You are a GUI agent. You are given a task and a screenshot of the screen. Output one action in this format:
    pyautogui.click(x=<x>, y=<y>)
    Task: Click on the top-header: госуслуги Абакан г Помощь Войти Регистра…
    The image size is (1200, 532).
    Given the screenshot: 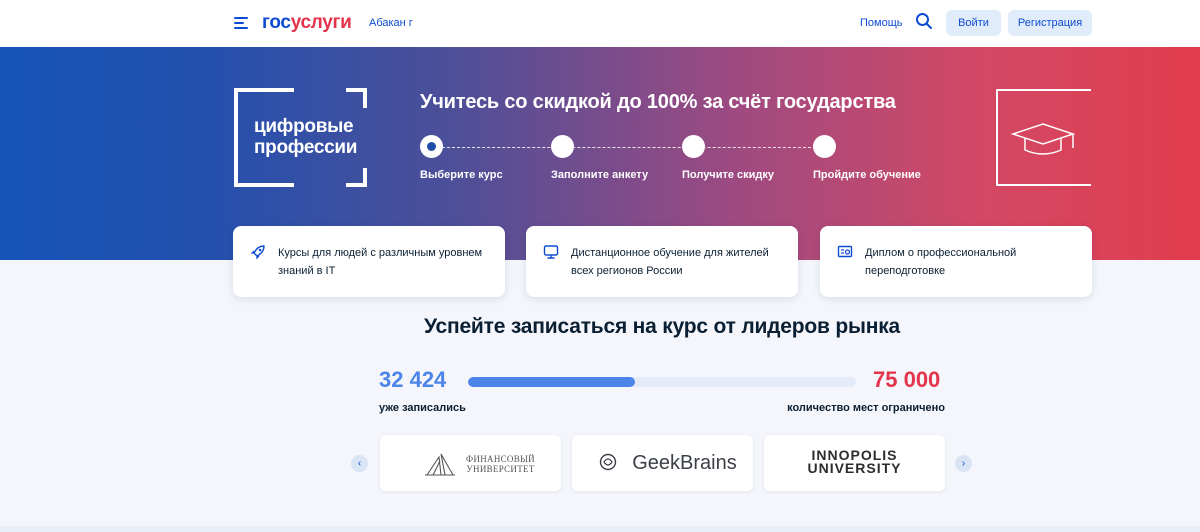 What is the action you would take?
    pyautogui.click(x=600, y=23)
    